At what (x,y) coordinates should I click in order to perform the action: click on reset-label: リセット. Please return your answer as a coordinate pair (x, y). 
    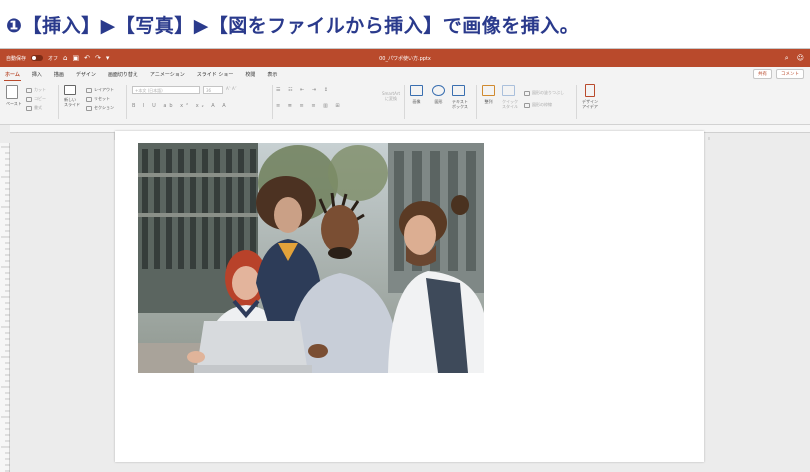
    Looking at the image, I should click on (102, 98).